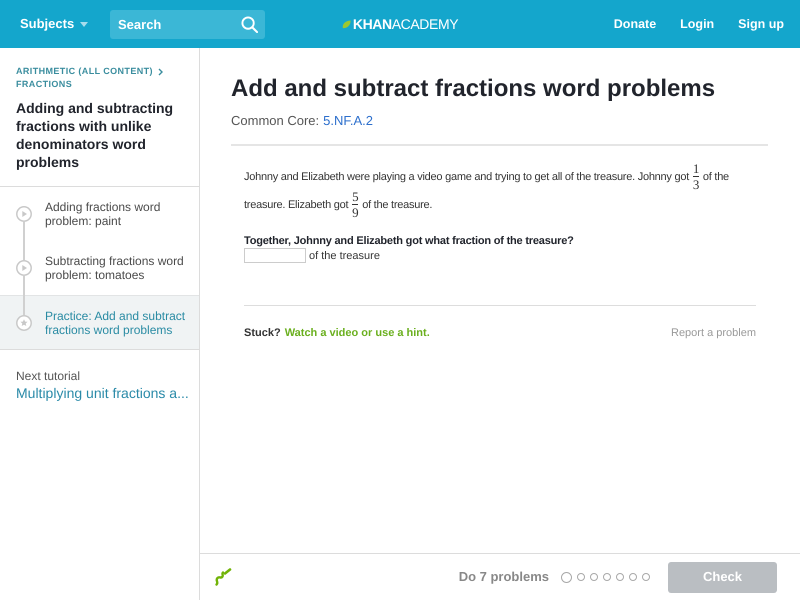 The width and height of the screenshot is (800, 600). What do you see at coordinates (54, 24) in the screenshot?
I see `subjects-button: Subjects` at bounding box center [54, 24].